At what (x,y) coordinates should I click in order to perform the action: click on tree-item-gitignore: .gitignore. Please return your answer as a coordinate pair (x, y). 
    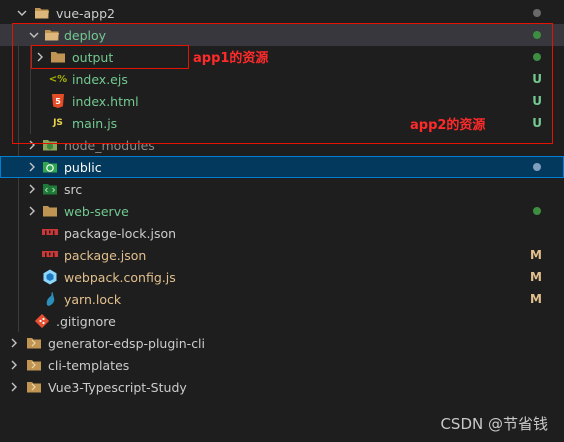
    Looking at the image, I should click on (282, 321).